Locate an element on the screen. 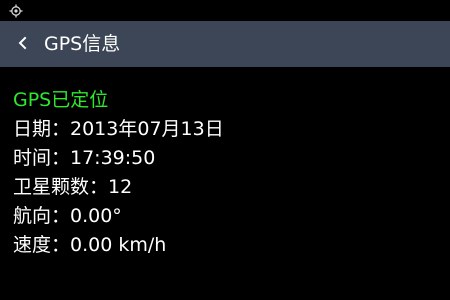 This screenshot has width=450, height=300. status-bar is located at coordinates (225, 10).